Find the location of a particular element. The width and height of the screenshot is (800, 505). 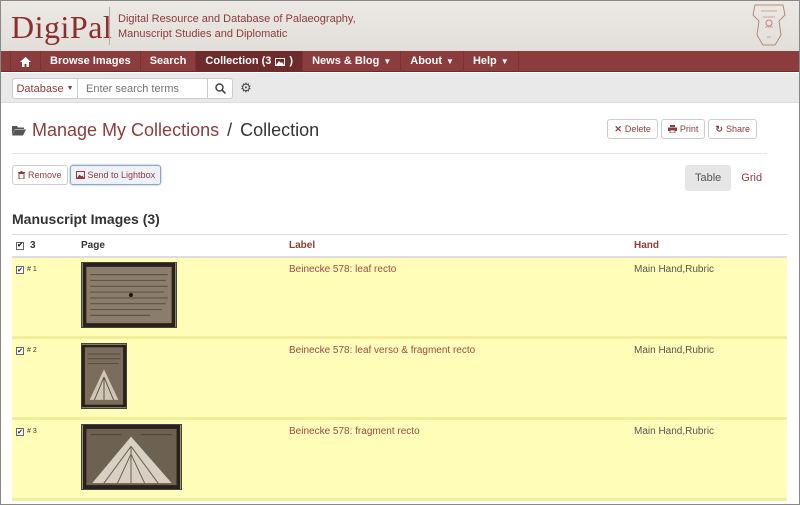

print-button: Print is located at coordinates (683, 129).